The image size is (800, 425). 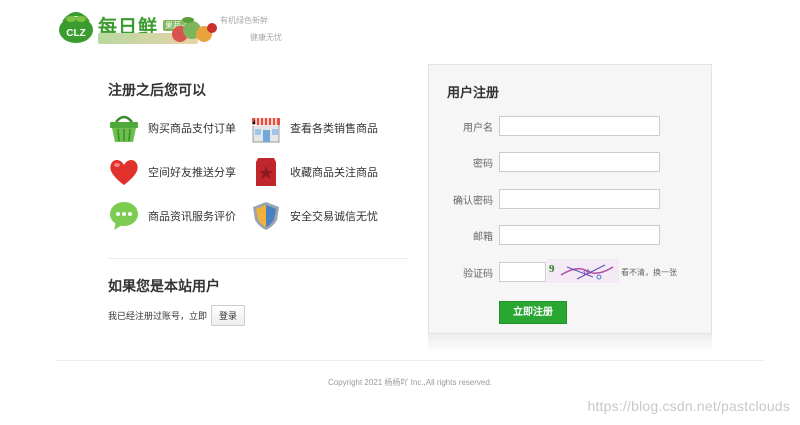 What do you see at coordinates (579, 199) in the screenshot?
I see `confirm-password-input` at bounding box center [579, 199].